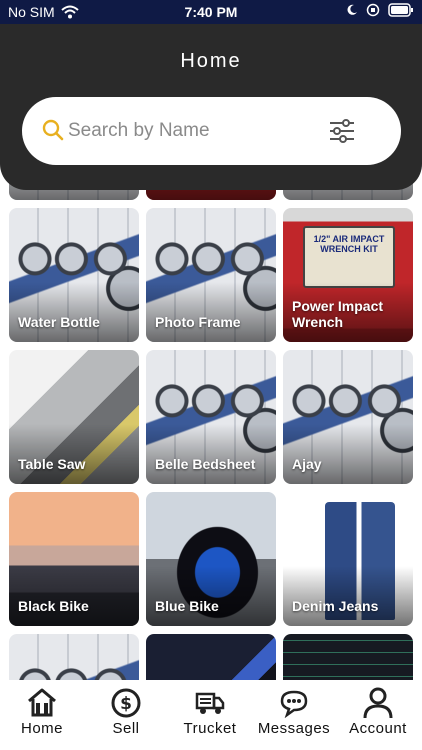 This screenshot has width=422, height=750. Describe the element at coordinates (400, 10) in the screenshot. I see `battery-icon` at that location.